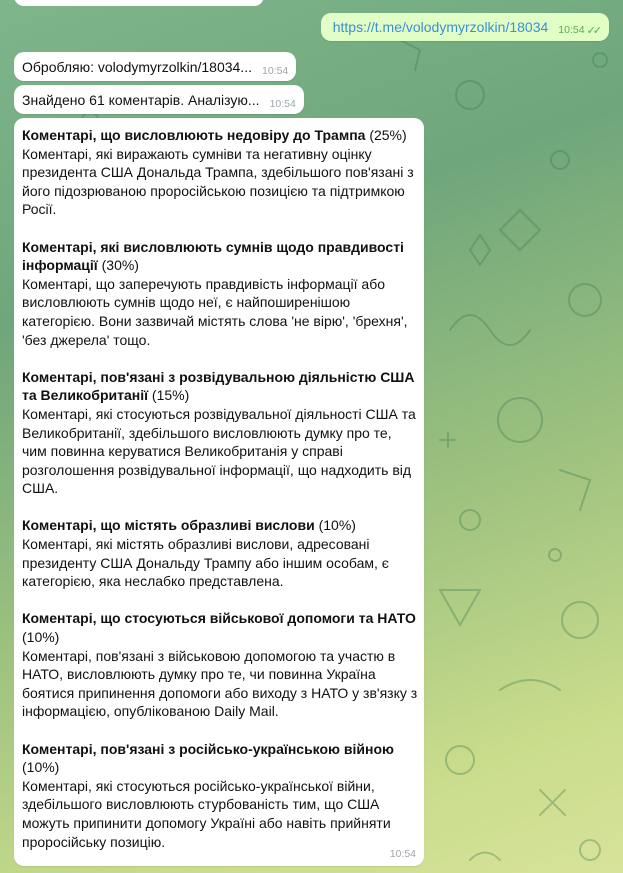  Describe the element at coordinates (169, 395) in the screenshot. I see `category-percent: (15%)` at that location.